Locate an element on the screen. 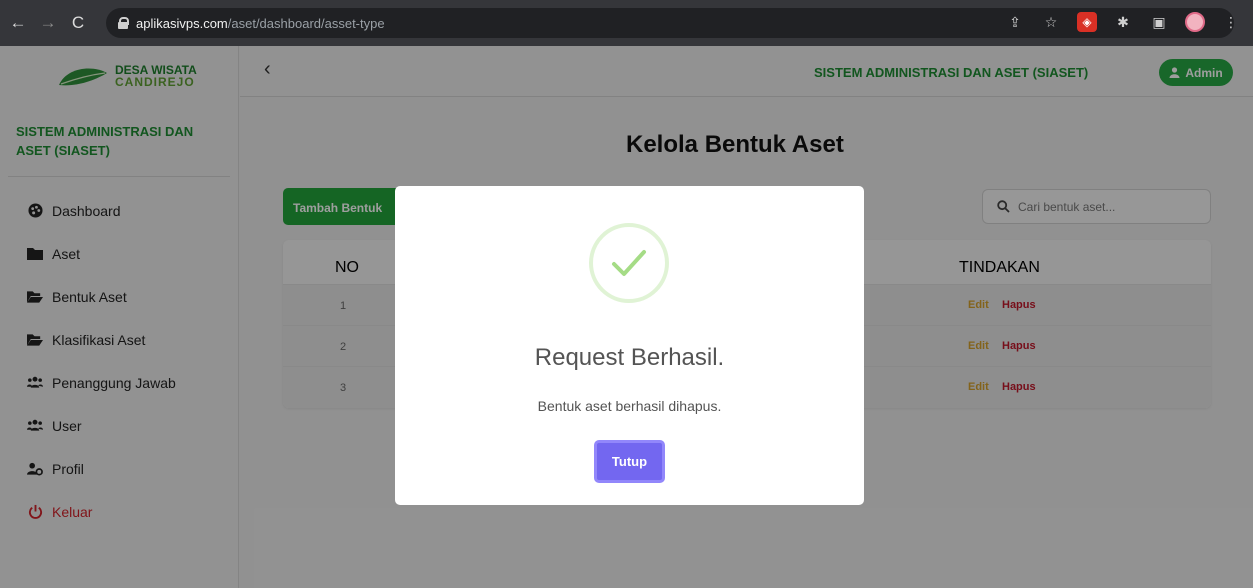 This screenshot has height=588, width=1253. profile-avatar is located at coordinates (1195, 22).